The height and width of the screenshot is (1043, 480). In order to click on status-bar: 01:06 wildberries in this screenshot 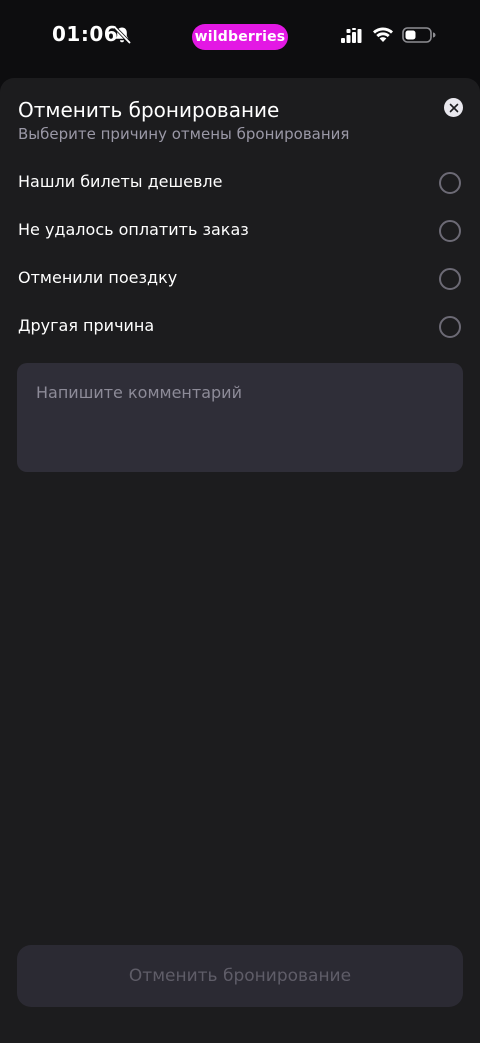, I will do `click(240, 36)`.